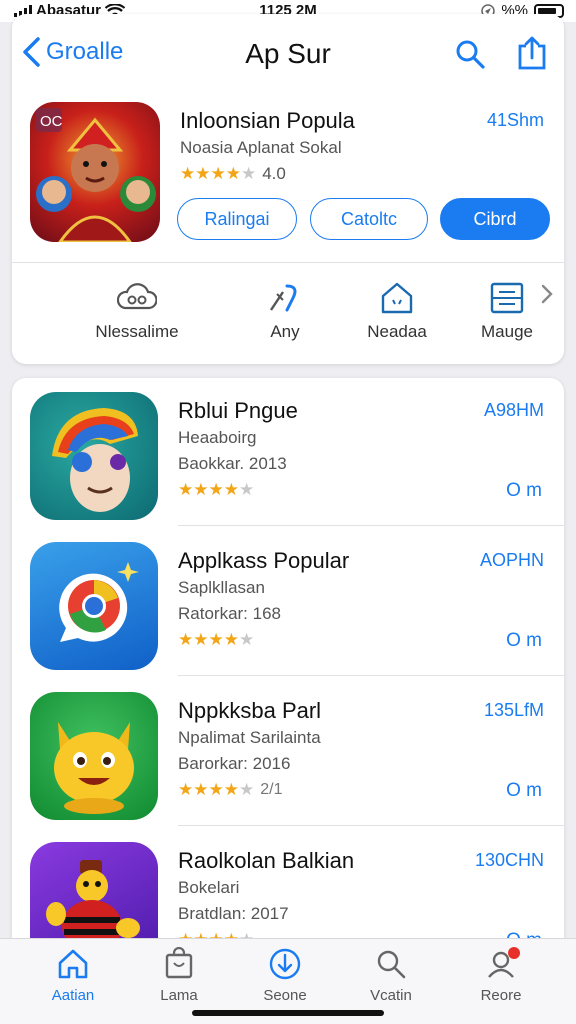  Describe the element at coordinates (99, 602) in the screenshot. I see `browser-globe-icon` at that location.